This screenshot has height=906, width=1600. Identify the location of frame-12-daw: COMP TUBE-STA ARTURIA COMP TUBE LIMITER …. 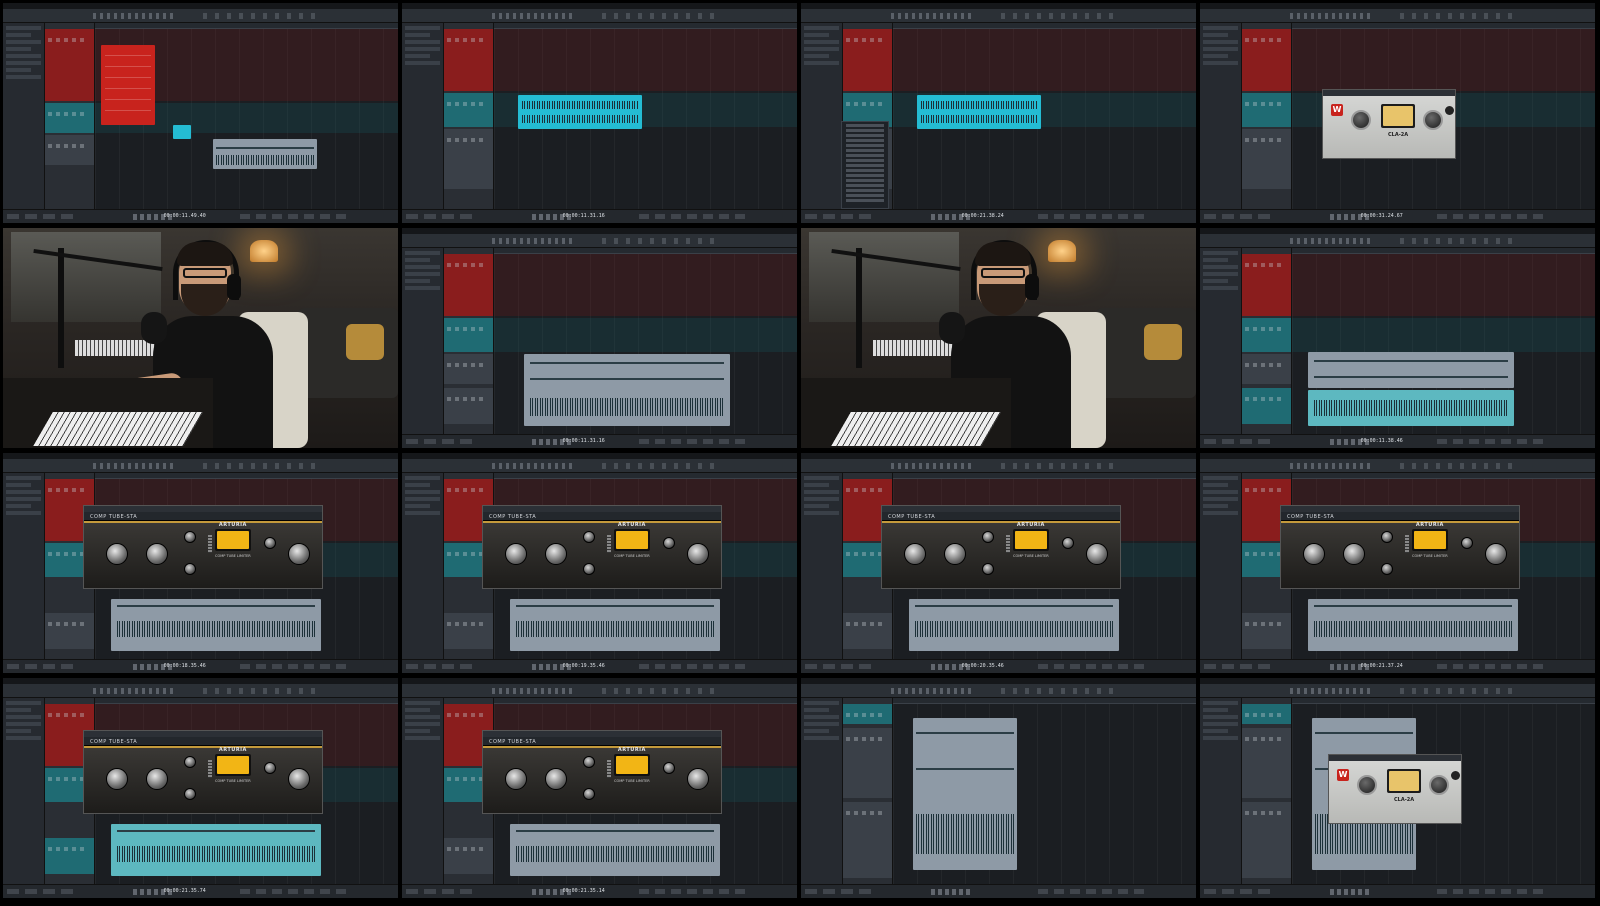
(1397, 563).